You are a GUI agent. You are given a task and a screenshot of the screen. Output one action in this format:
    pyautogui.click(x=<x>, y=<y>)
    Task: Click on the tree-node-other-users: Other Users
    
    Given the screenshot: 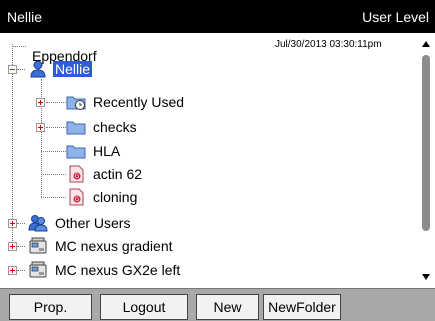 What is the action you would take?
    pyautogui.click(x=80, y=223)
    